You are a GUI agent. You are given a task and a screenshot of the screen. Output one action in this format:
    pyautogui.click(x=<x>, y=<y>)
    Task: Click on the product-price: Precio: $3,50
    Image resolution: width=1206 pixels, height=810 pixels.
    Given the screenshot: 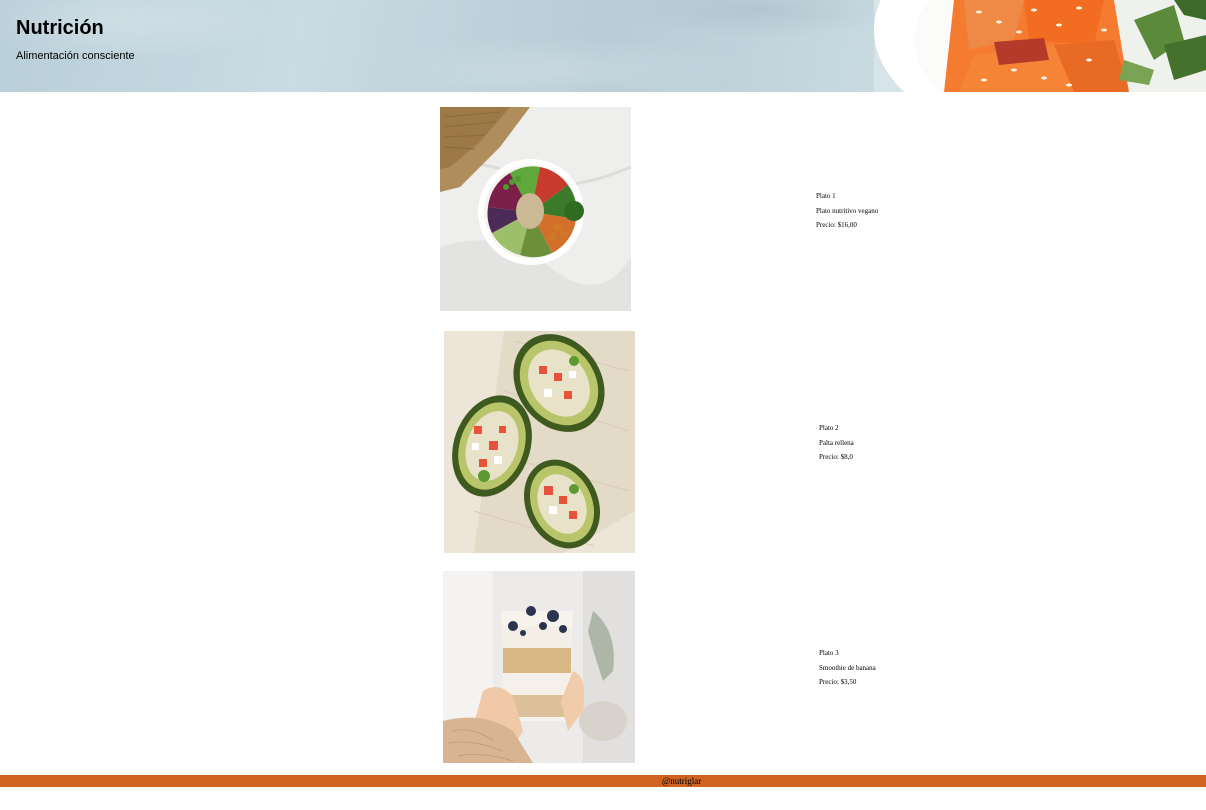 What is the action you would take?
    pyautogui.click(x=838, y=682)
    